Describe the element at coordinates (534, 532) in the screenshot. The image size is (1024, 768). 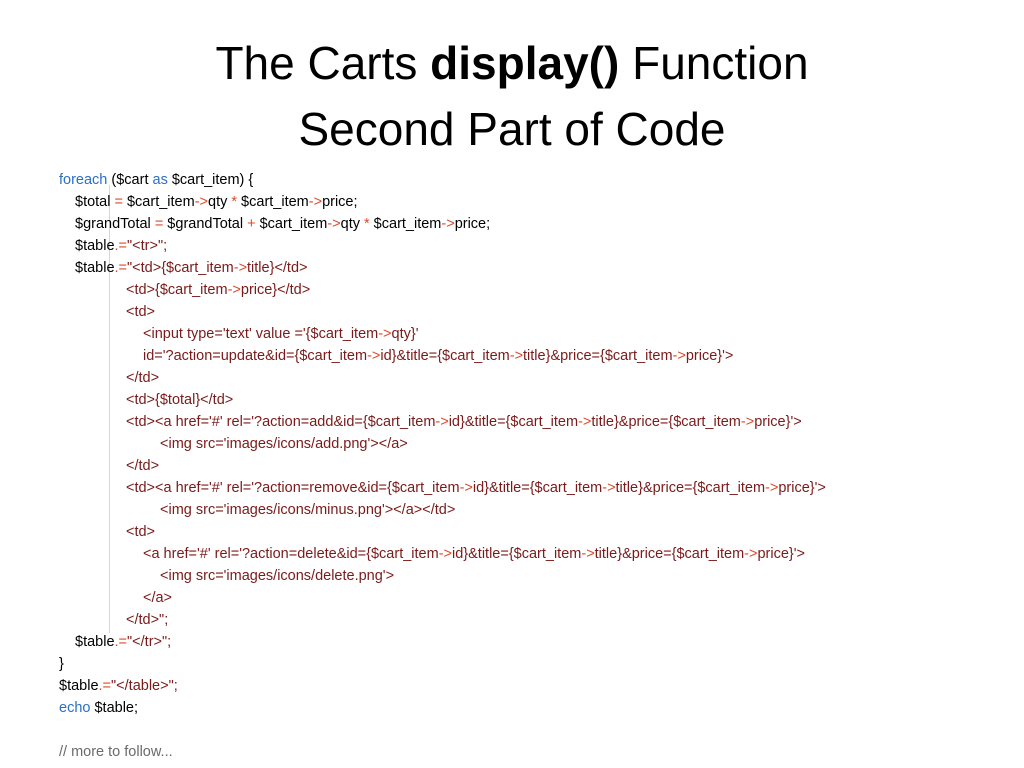
I see `code-line: <td>` at that location.